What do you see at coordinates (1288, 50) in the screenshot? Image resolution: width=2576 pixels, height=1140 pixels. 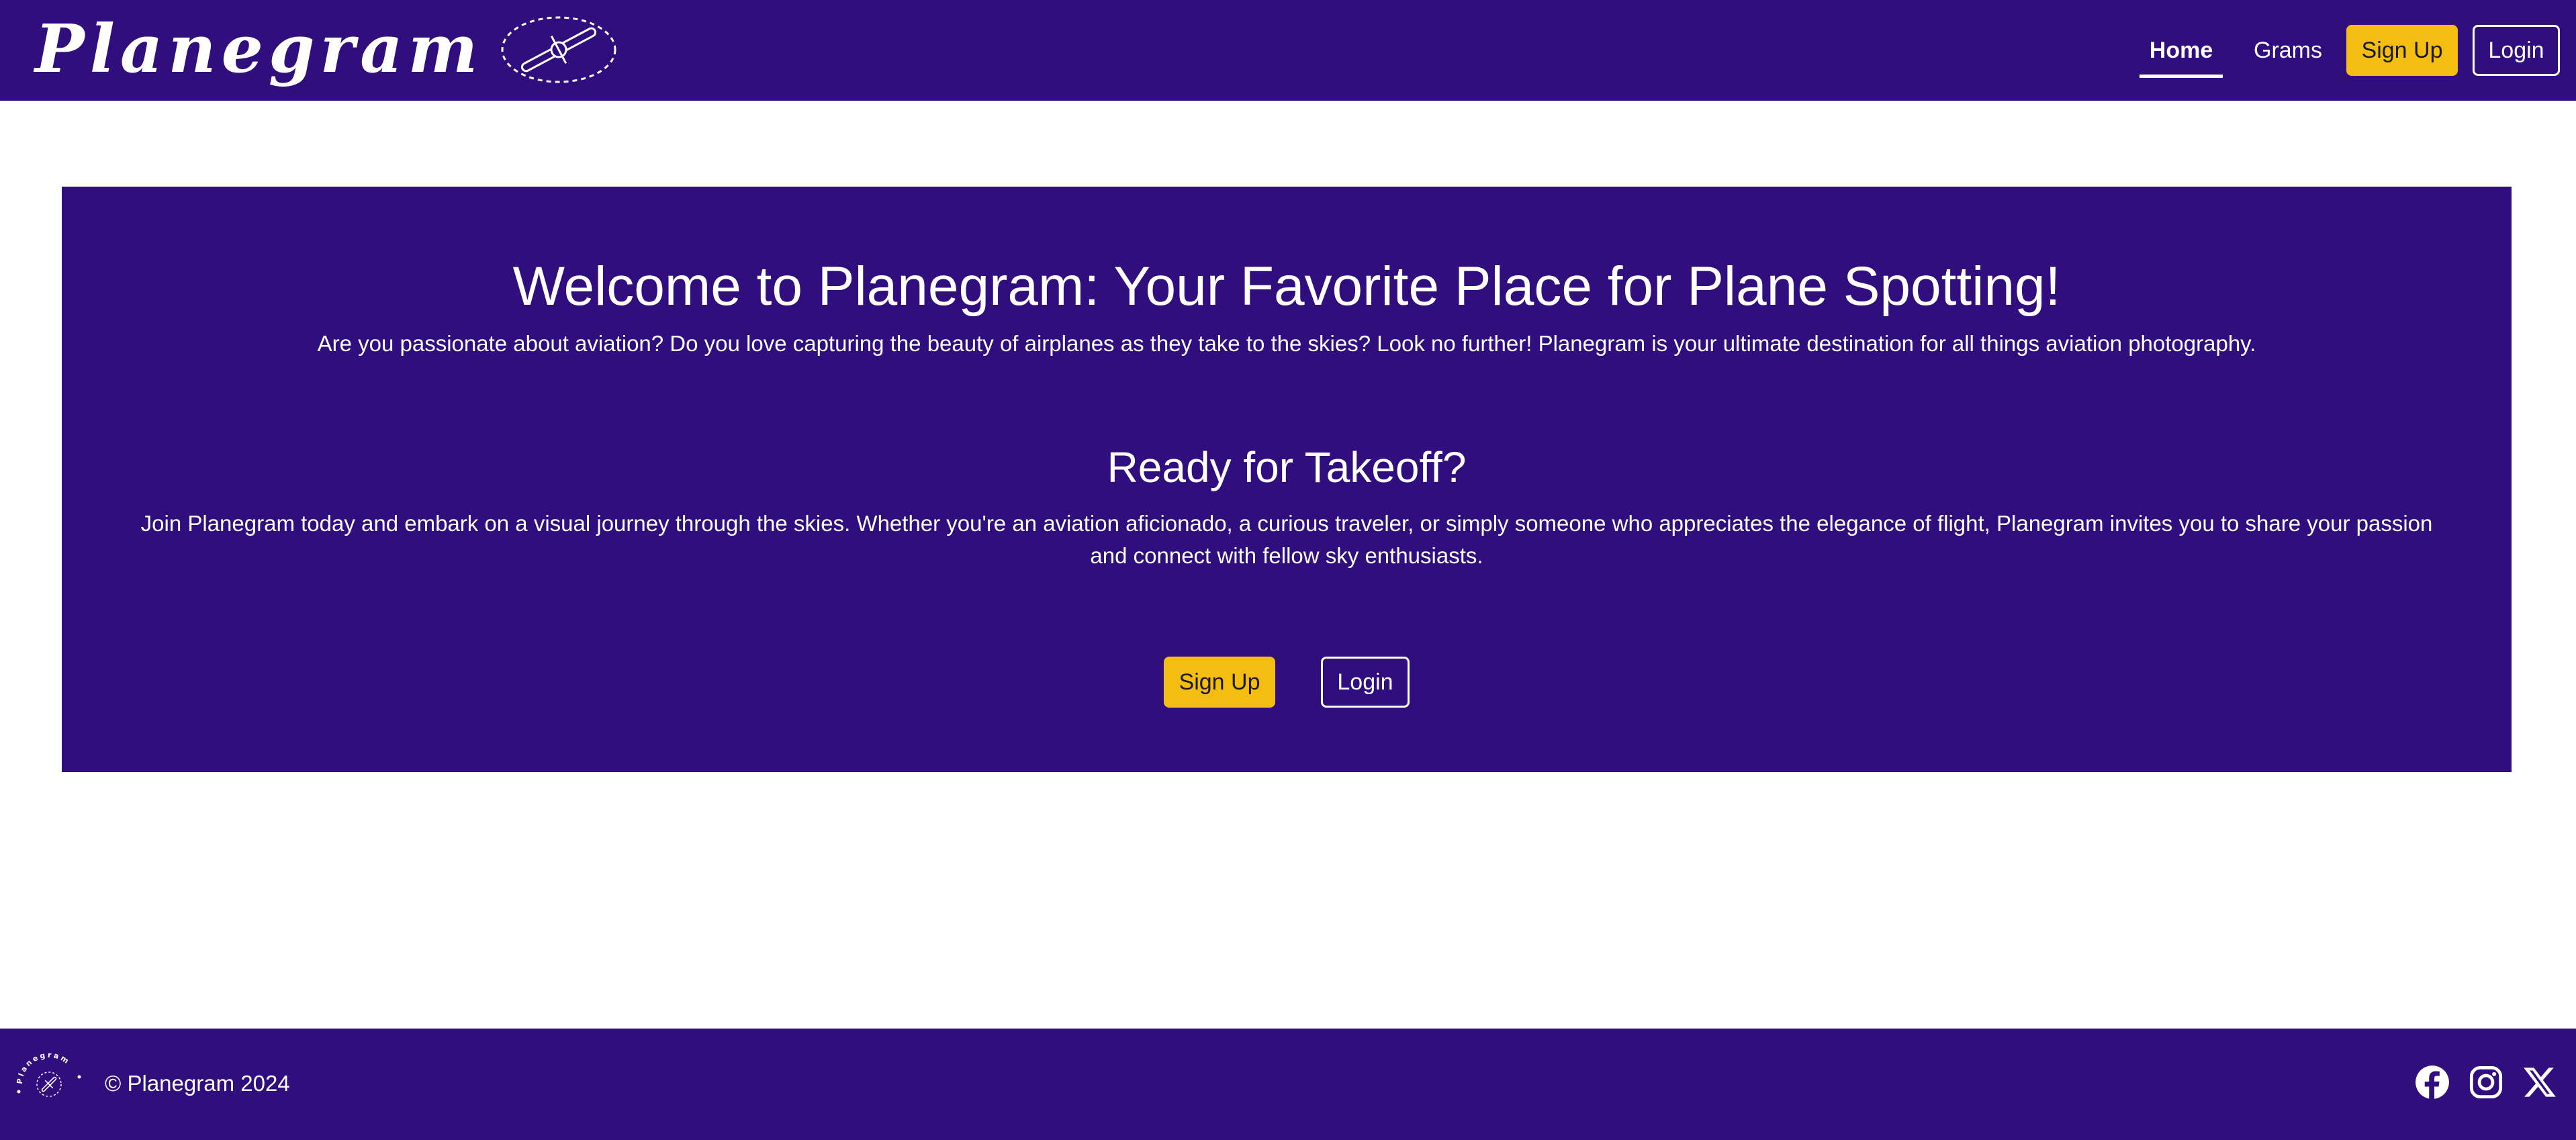 I see `navbar: Planegram Home Grams Sign Up Login` at bounding box center [1288, 50].